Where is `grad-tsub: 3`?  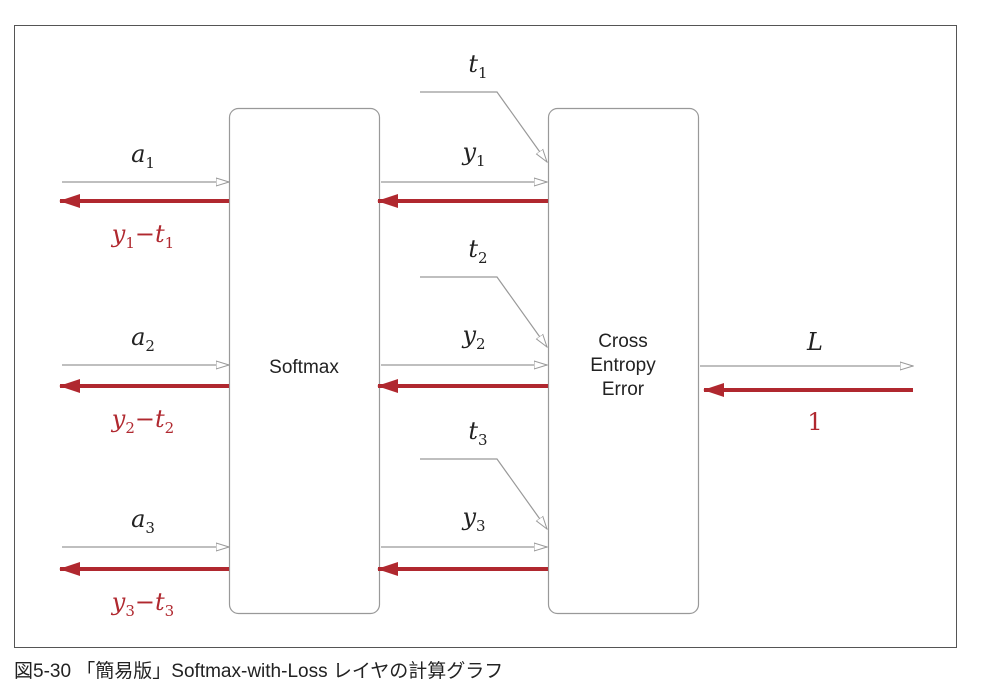
grad-tsub: 3 is located at coordinates (170, 611).